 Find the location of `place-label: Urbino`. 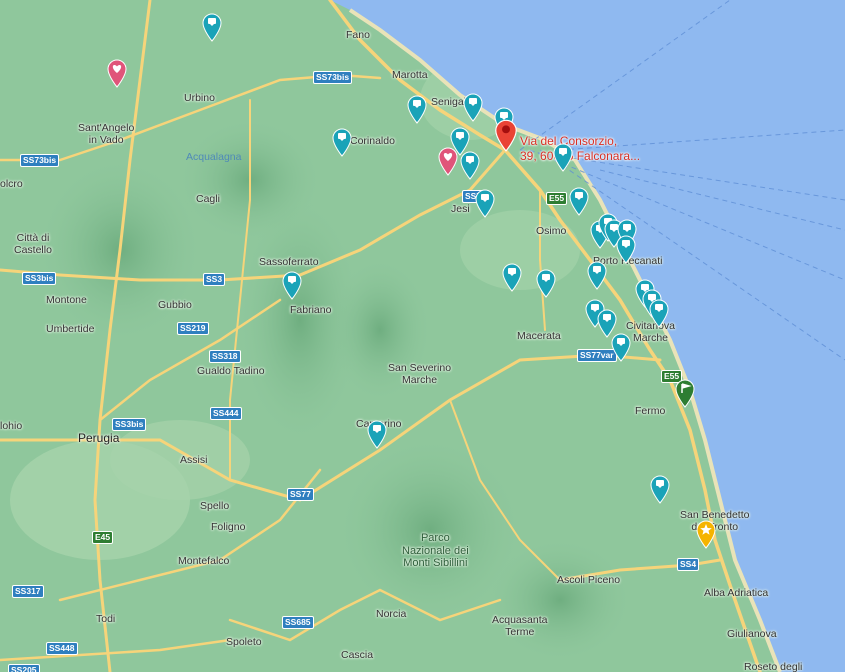

place-label: Urbino is located at coordinates (199, 98).